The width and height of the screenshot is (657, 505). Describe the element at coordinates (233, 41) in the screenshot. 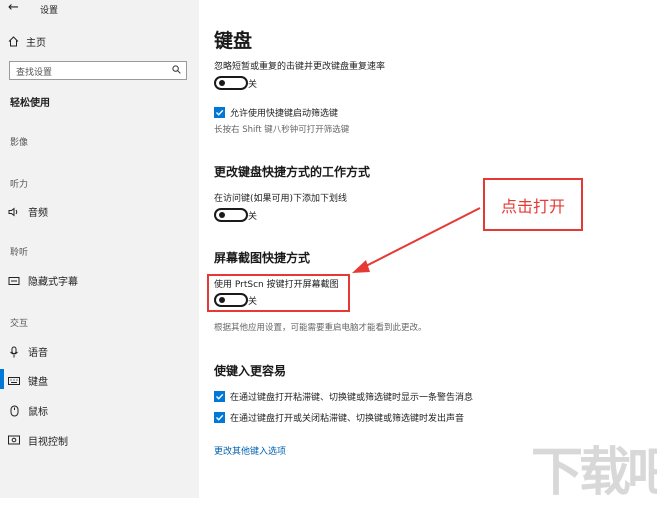

I see `page-title: 键盘` at that location.